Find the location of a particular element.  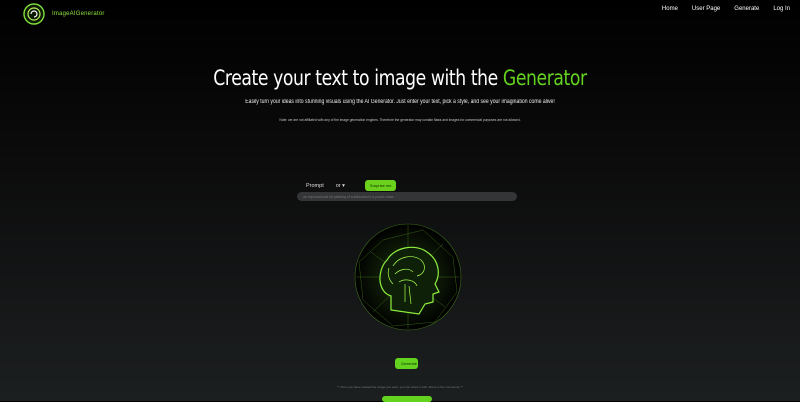

prompt-style-select: or ▾ is located at coordinates (340, 186).